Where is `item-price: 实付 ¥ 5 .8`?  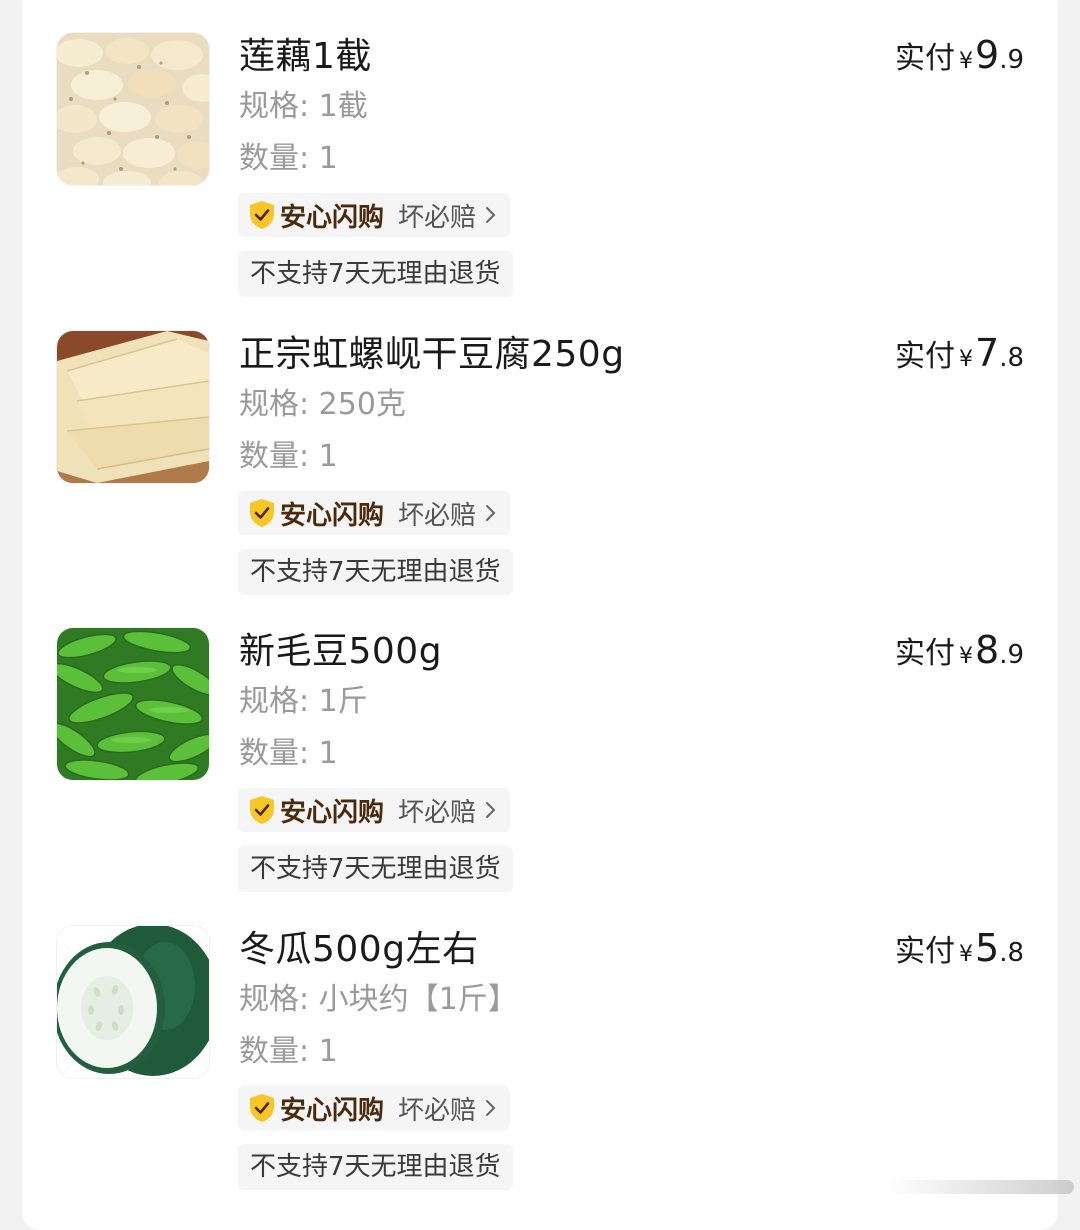 item-price: 实付 ¥ 5 .8 is located at coordinates (959, 948).